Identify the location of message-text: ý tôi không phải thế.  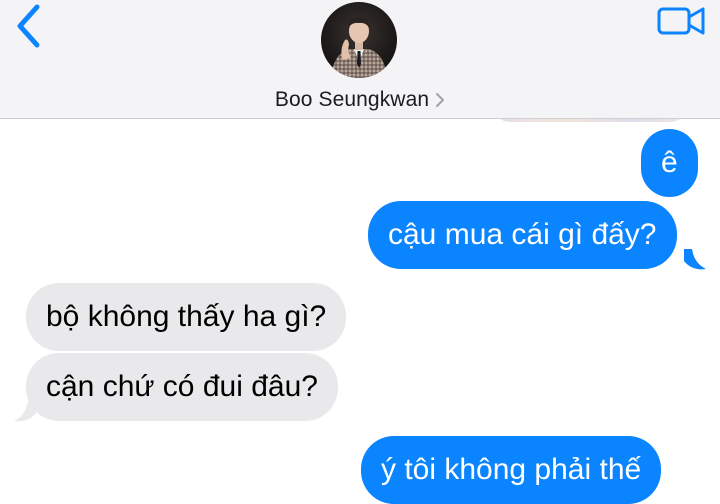
(511, 469).